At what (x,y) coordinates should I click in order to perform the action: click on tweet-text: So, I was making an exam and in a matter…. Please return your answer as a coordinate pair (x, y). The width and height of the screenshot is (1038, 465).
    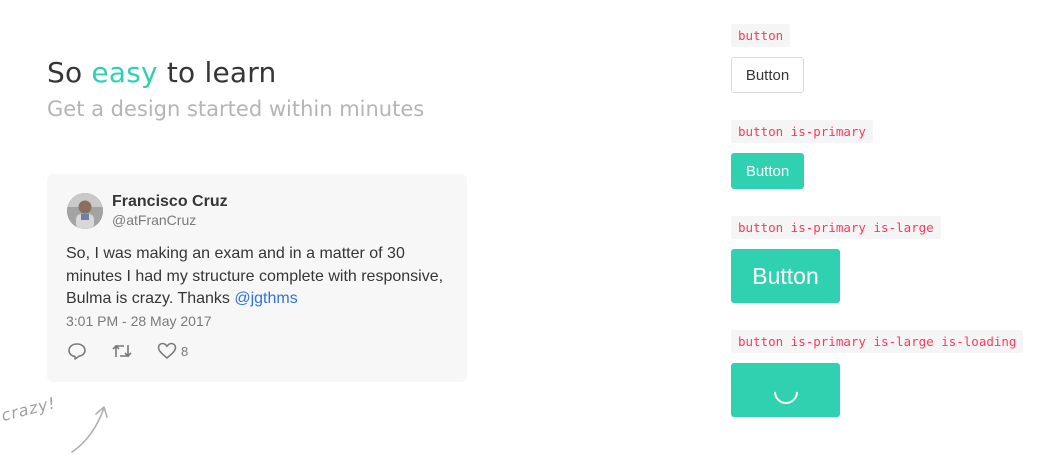
    Looking at the image, I should click on (258, 277).